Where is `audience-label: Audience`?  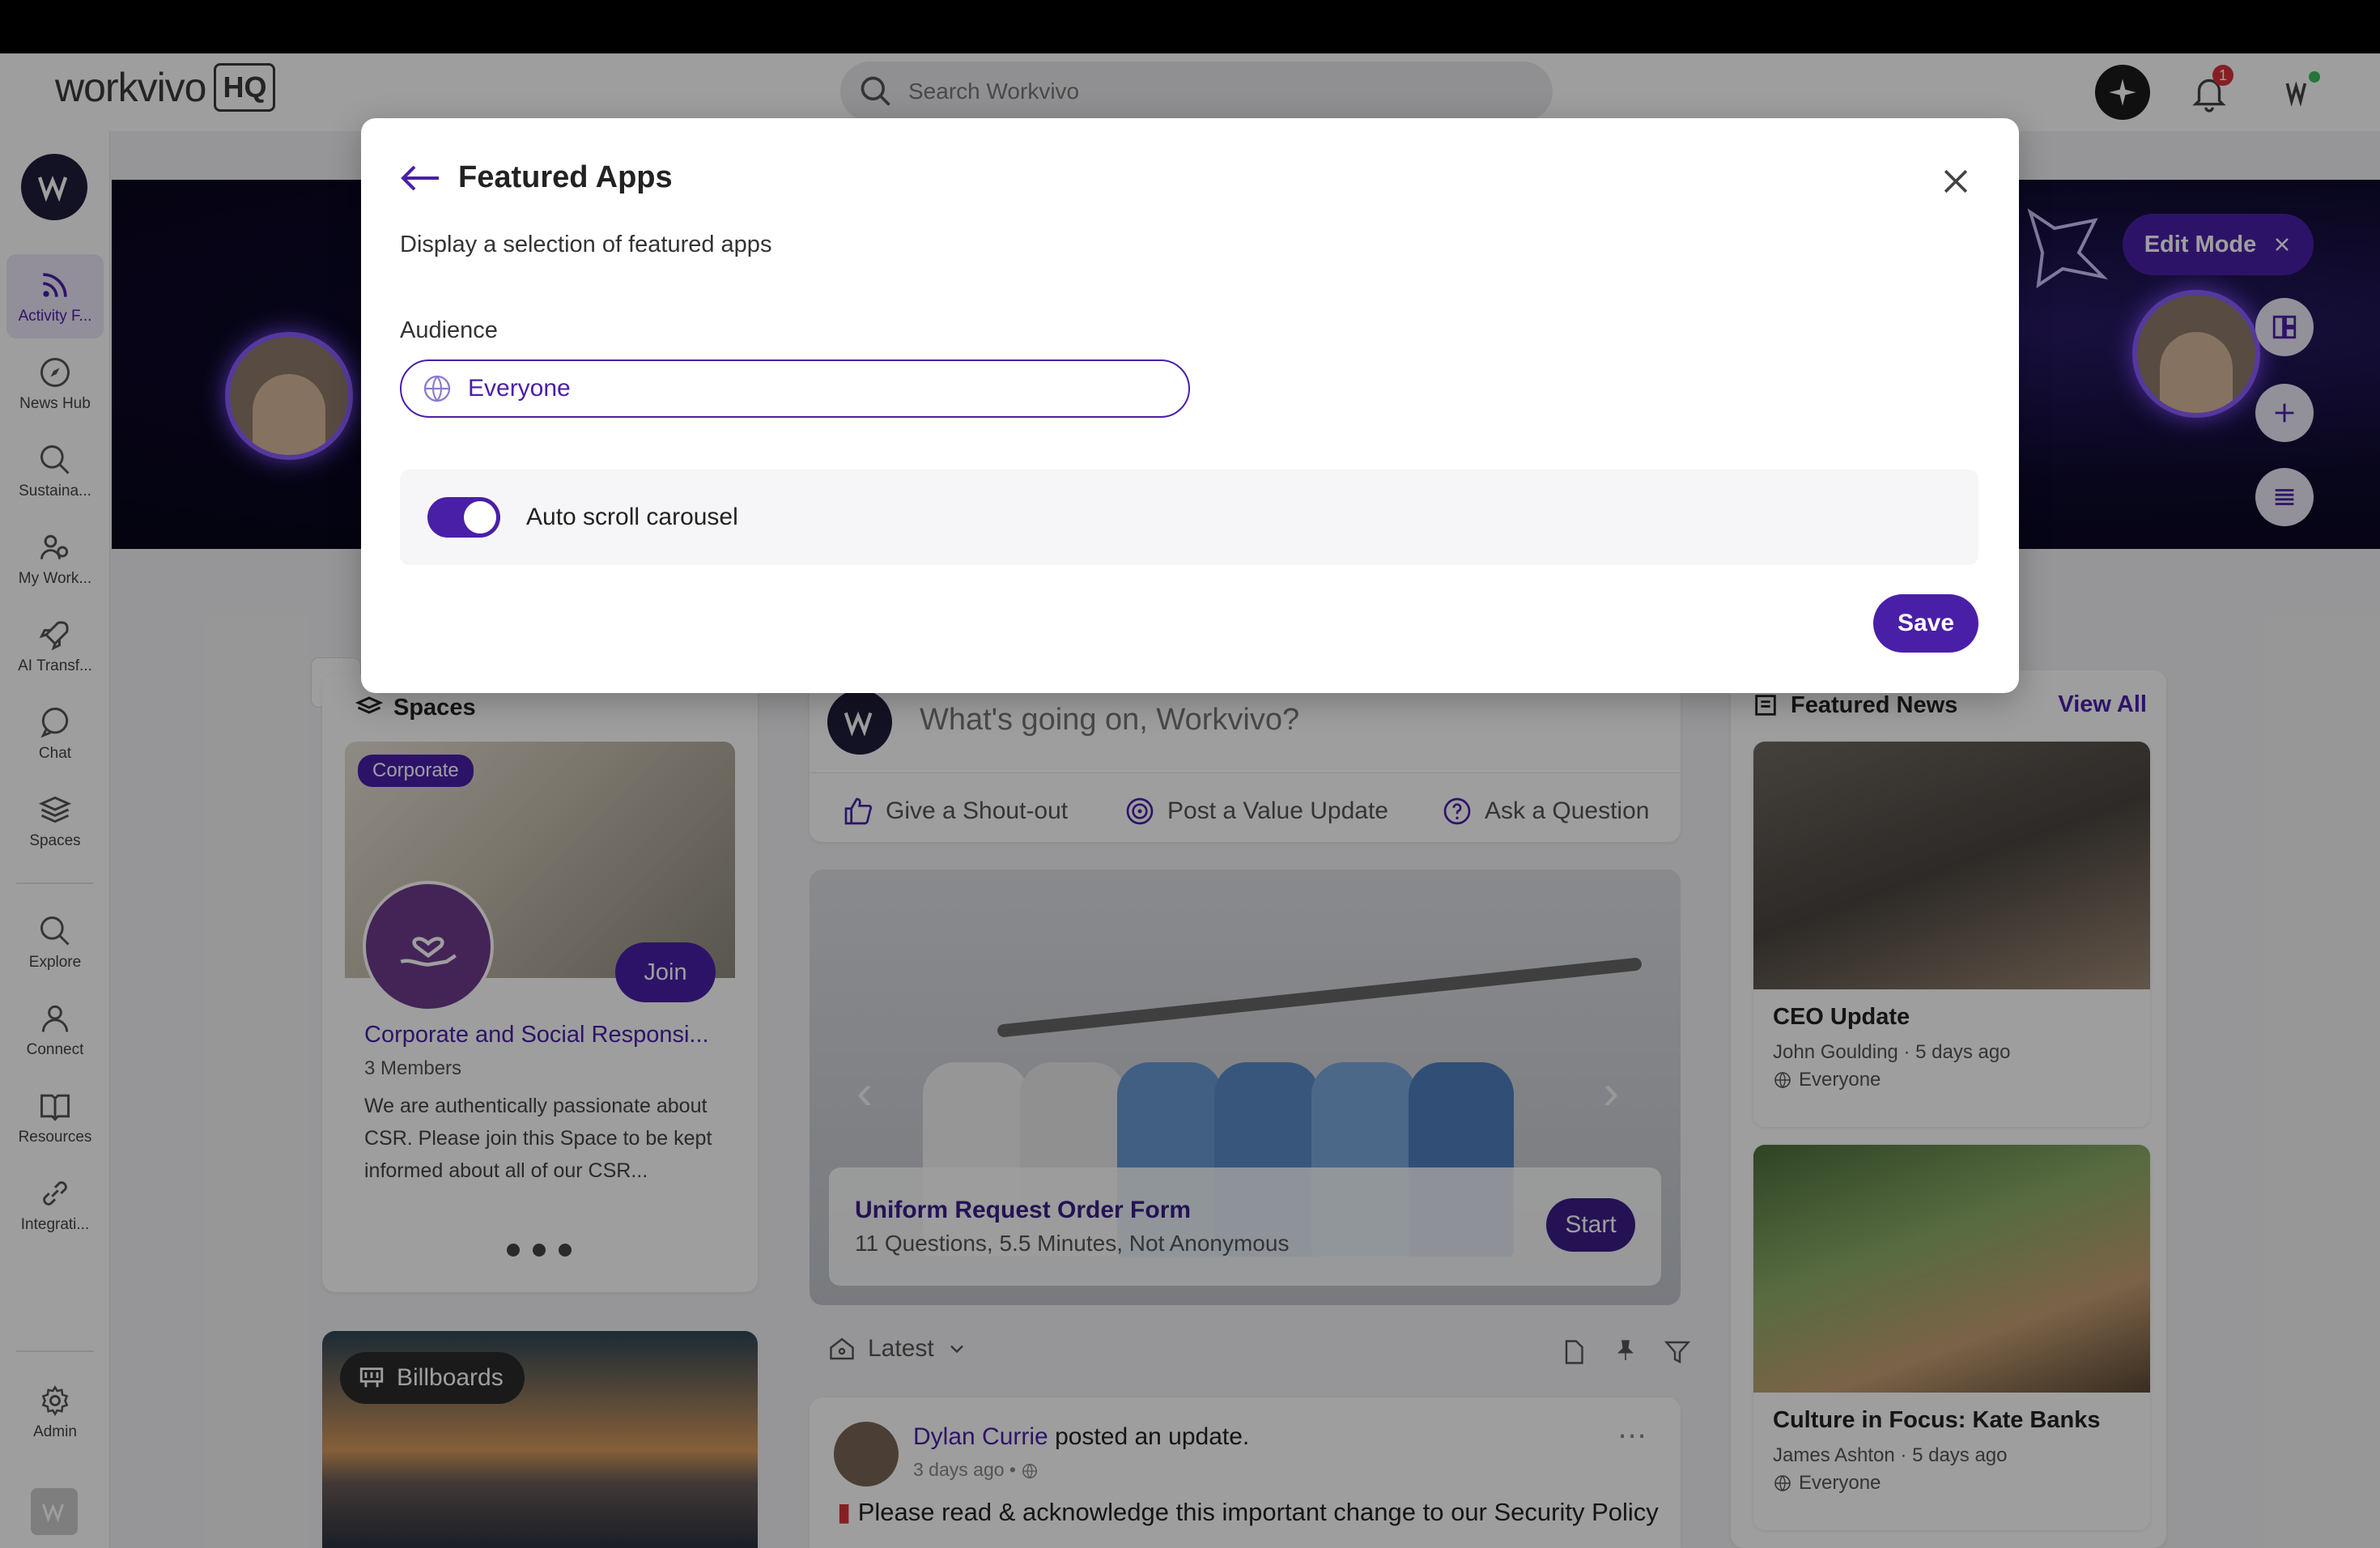 audience-label: Audience is located at coordinates (449, 330).